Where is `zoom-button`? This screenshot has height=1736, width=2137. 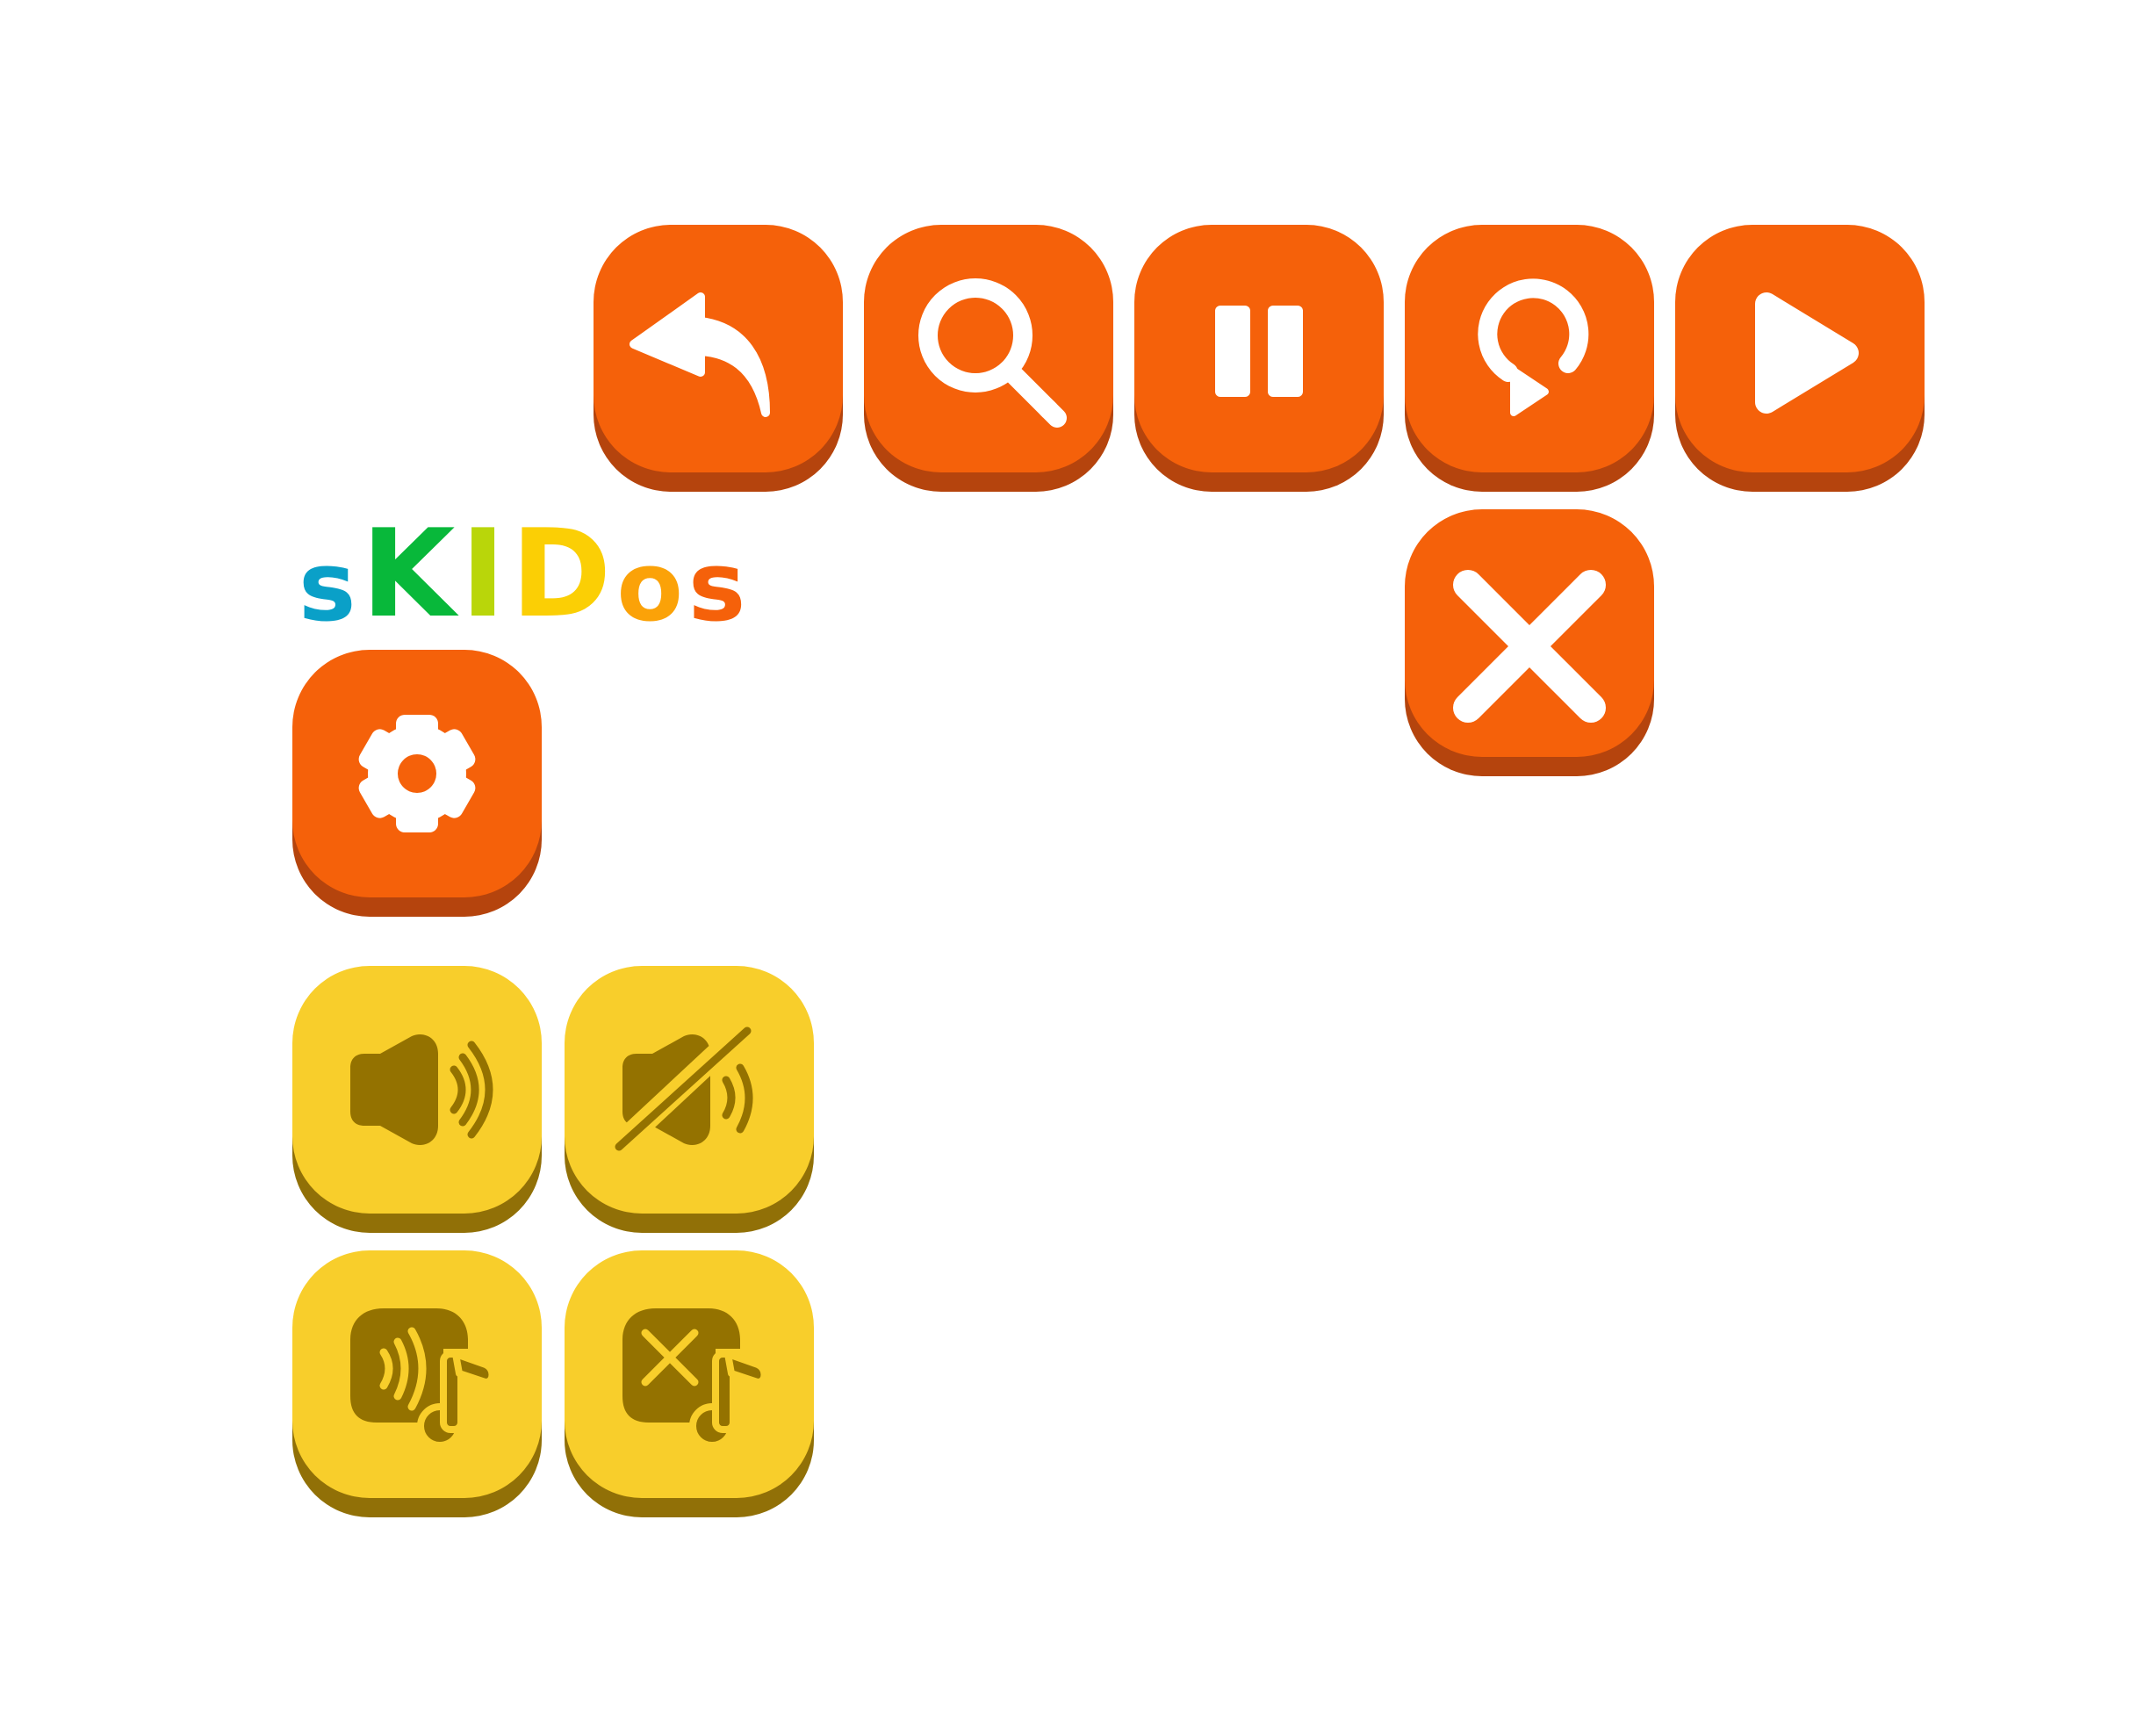
zoom-button is located at coordinates (988, 358).